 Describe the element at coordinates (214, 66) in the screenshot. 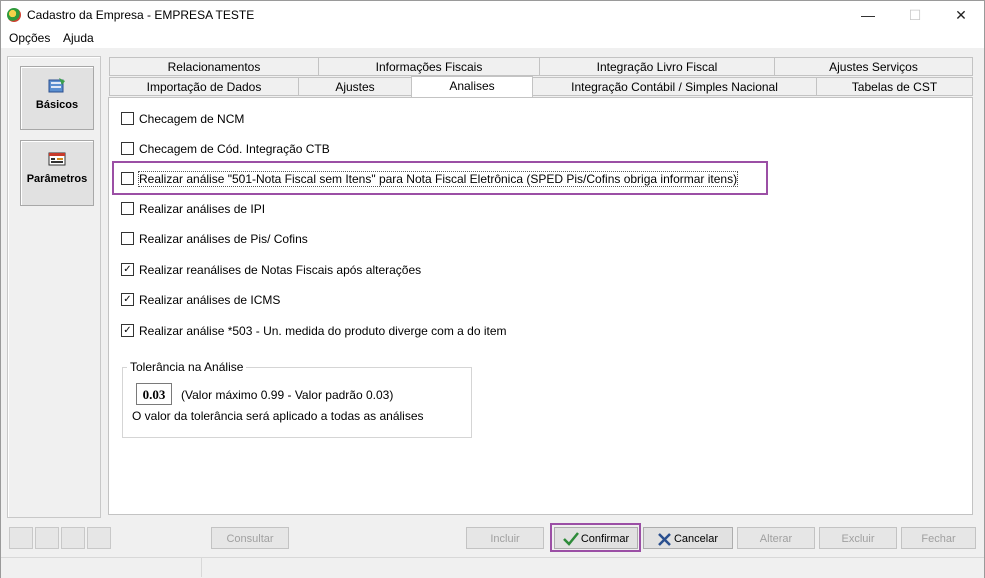

I see `tab-relacionamentos: Relacionamentos` at that location.